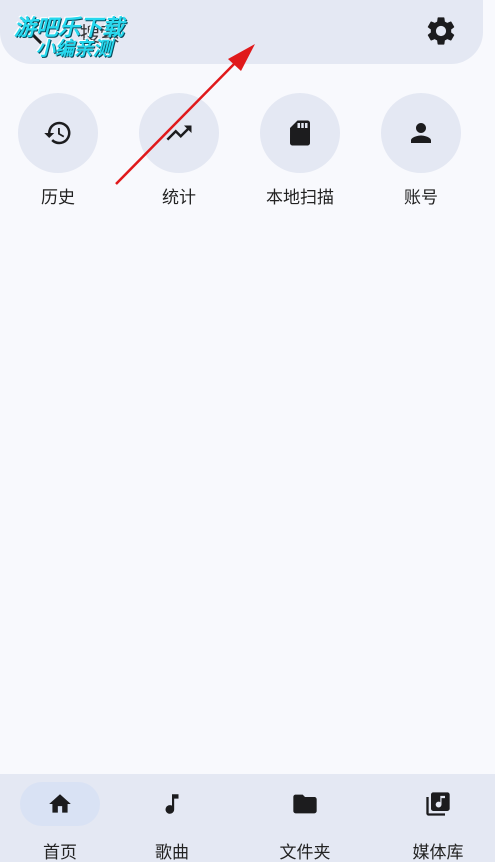 Image resolution: width=495 pixels, height=862 pixels. I want to click on nav-item-songs: 歌曲, so click(172, 818).